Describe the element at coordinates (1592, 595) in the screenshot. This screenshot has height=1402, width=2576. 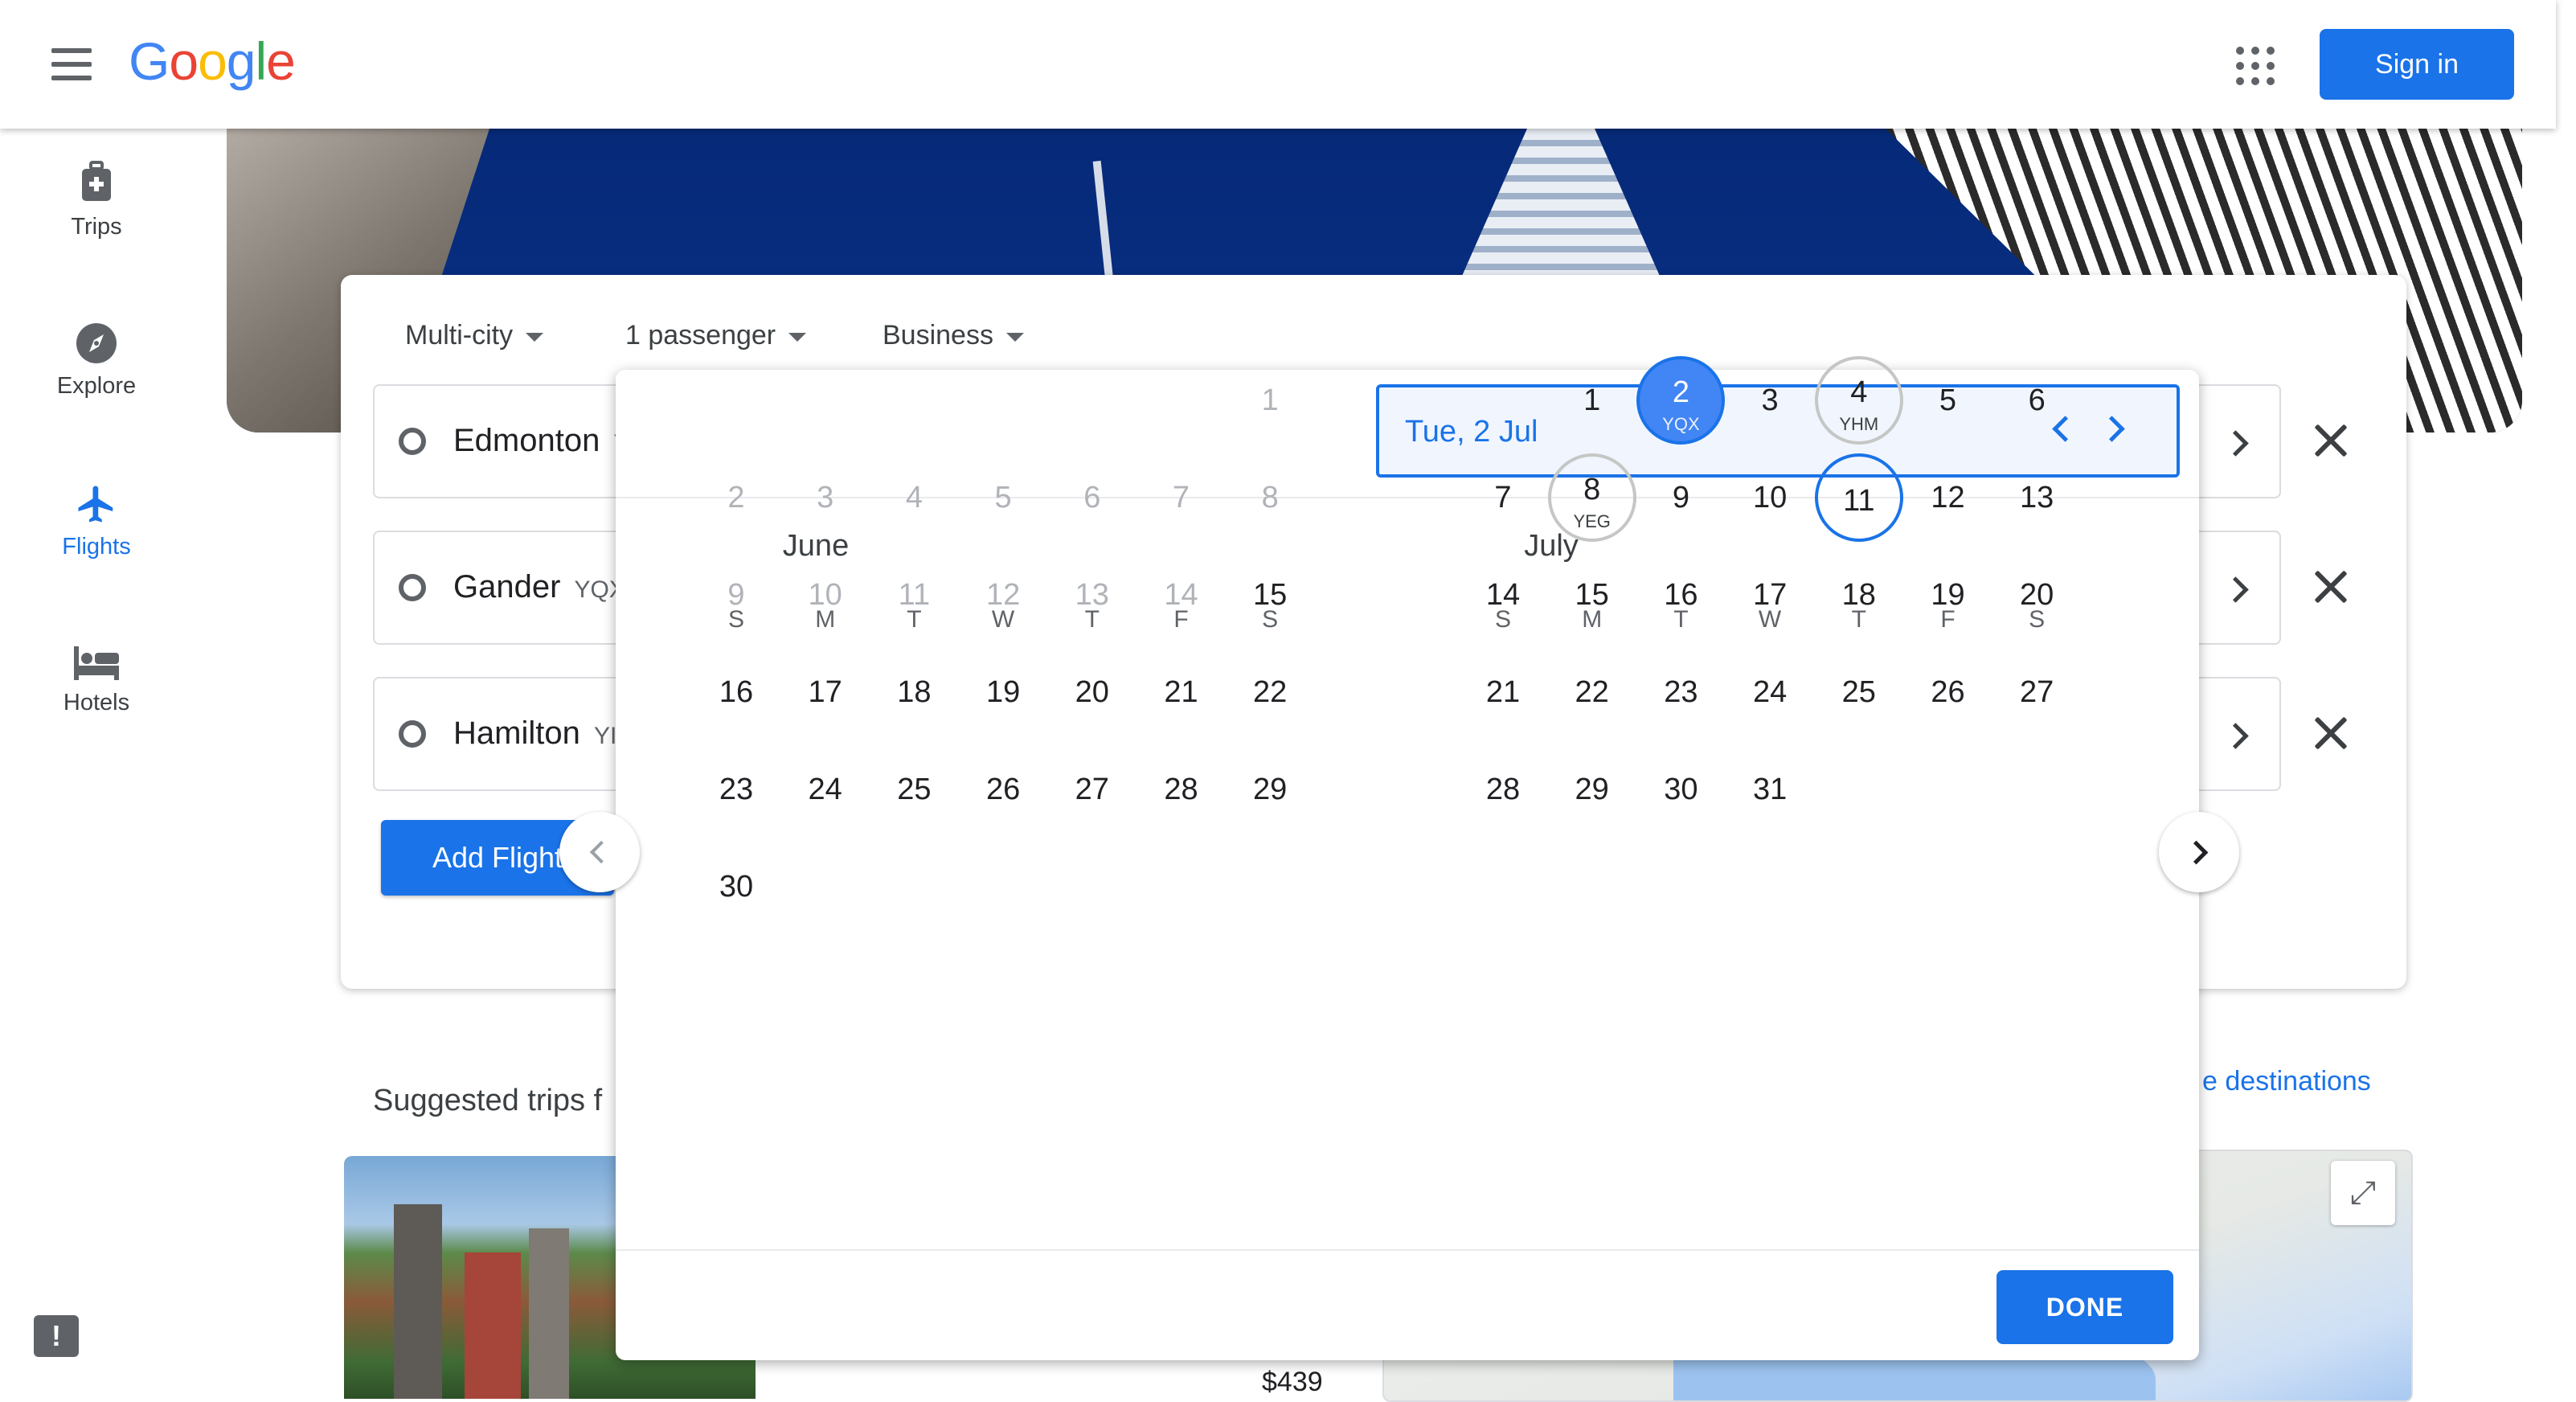
I see `calendar-day-july-15: 15` at that location.